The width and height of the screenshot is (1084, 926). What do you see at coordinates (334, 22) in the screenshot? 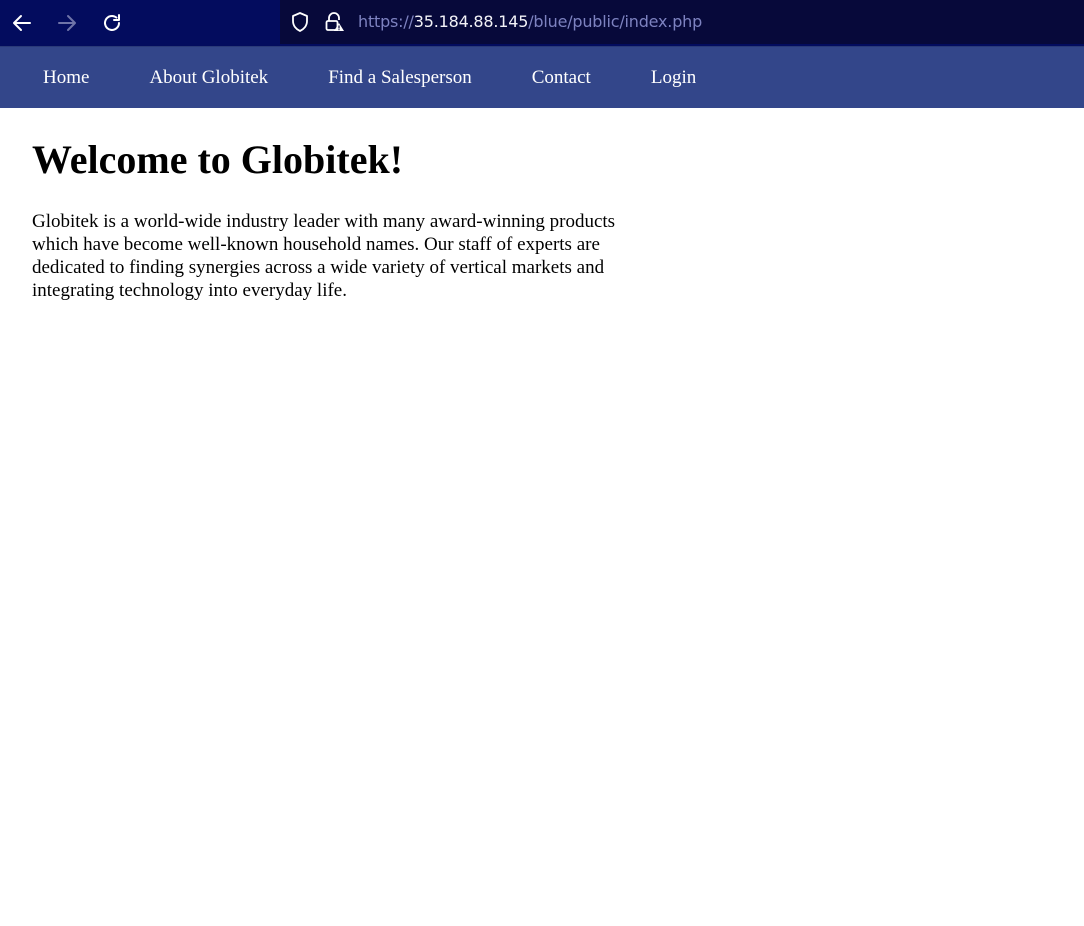
I see `lock-warning-icon` at bounding box center [334, 22].